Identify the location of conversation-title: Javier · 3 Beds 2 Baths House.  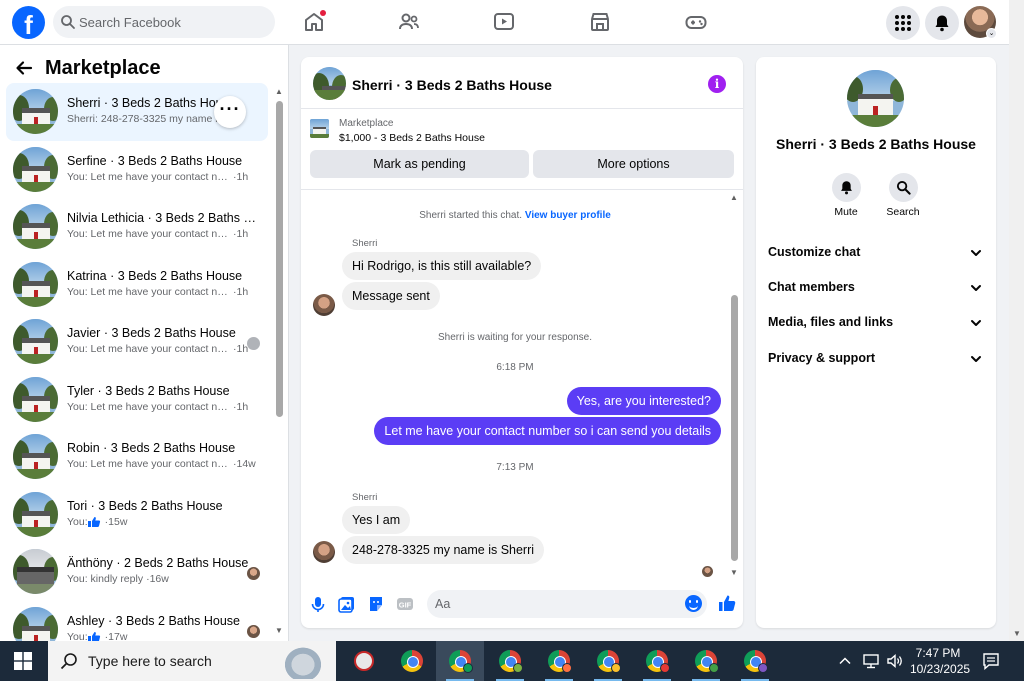
(151, 333).